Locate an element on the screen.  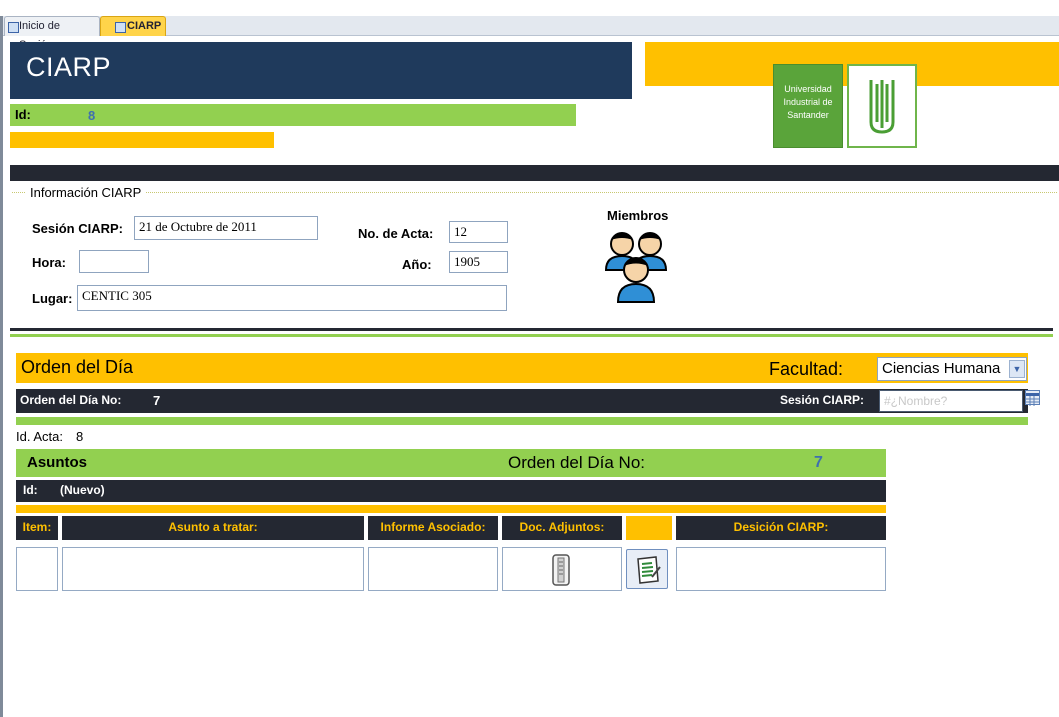
tab-inicio-sesion: Inicio de Sesión is located at coordinates (52, 33).